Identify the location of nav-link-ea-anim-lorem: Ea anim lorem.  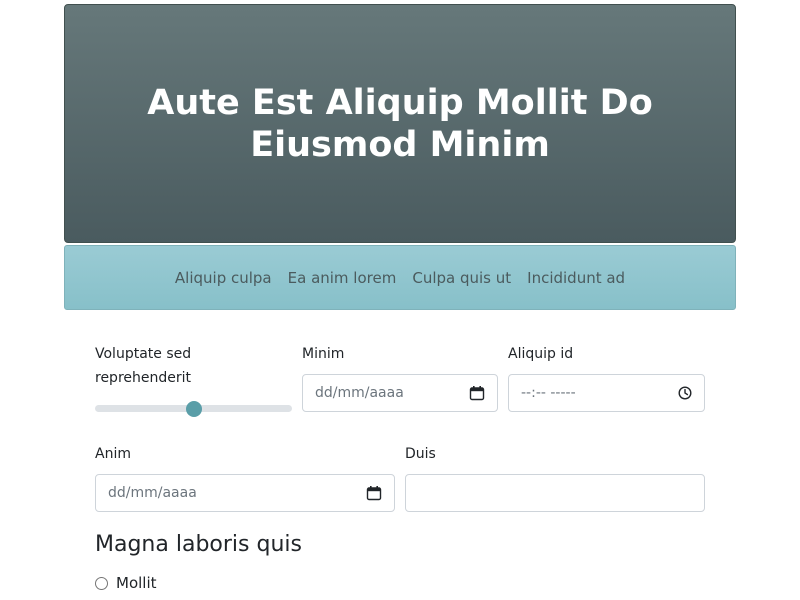
(342, 278).